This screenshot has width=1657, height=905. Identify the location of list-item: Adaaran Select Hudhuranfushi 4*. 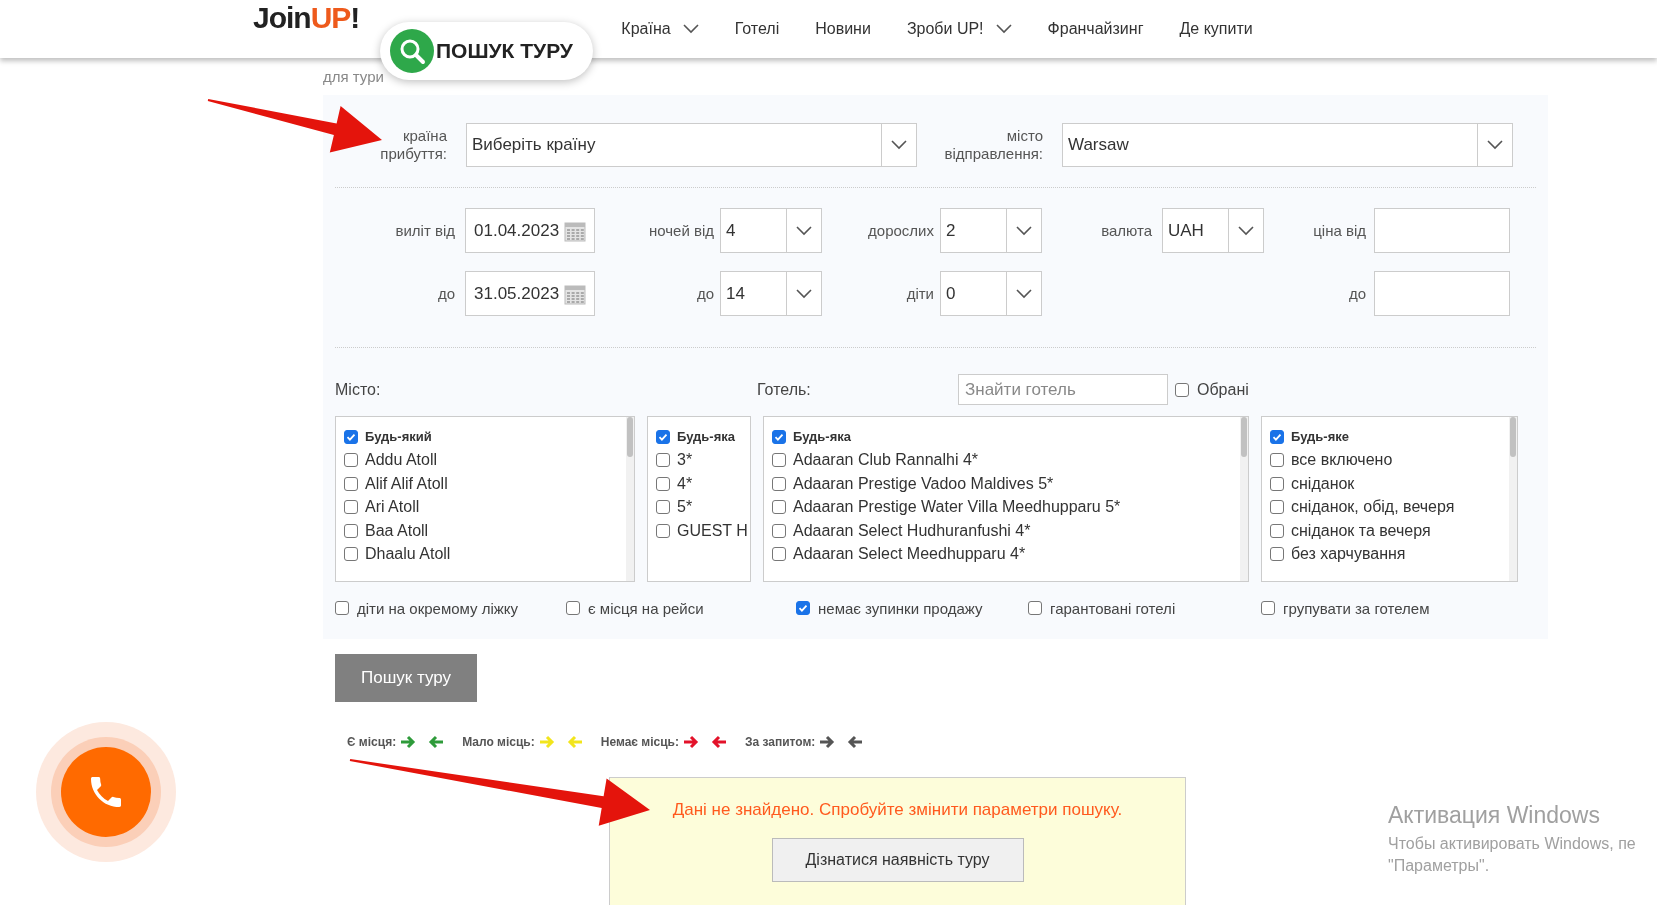
(912, 530).